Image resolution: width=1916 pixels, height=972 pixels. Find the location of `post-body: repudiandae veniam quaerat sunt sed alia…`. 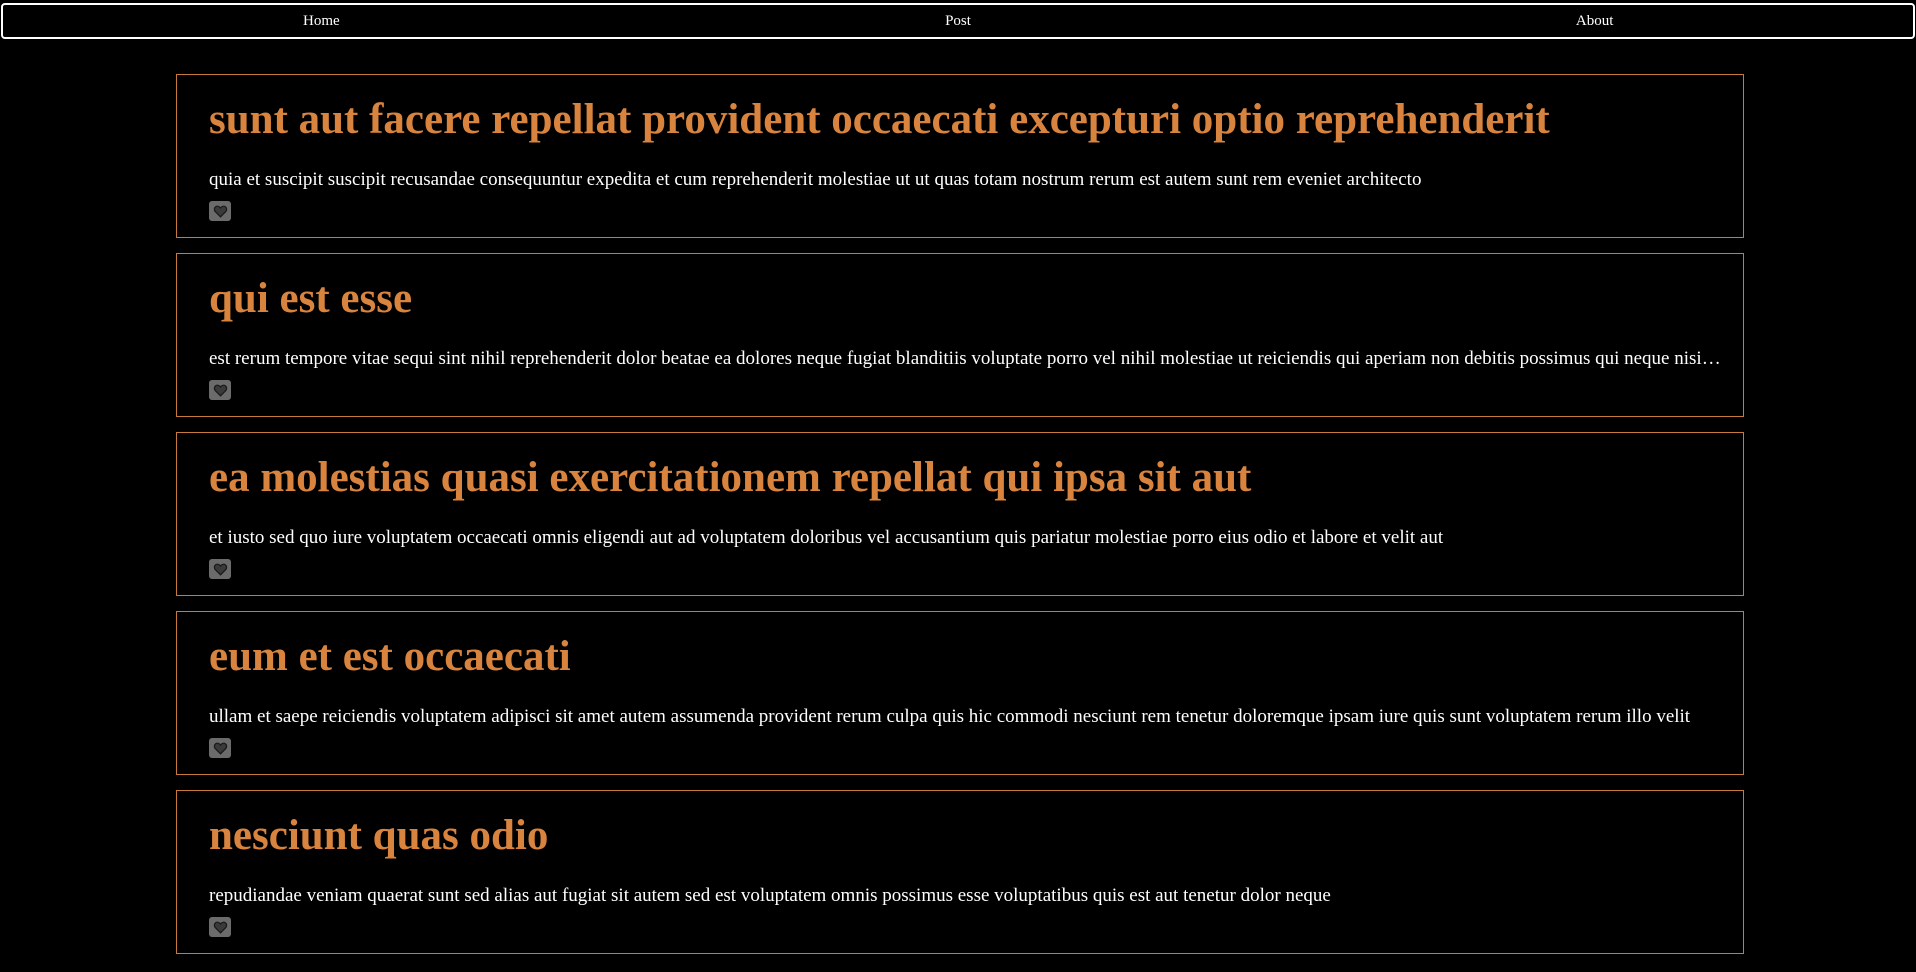

post-body: repudiandae veniam quaerat sunt sed alia… is located at coordinates (770, 895).